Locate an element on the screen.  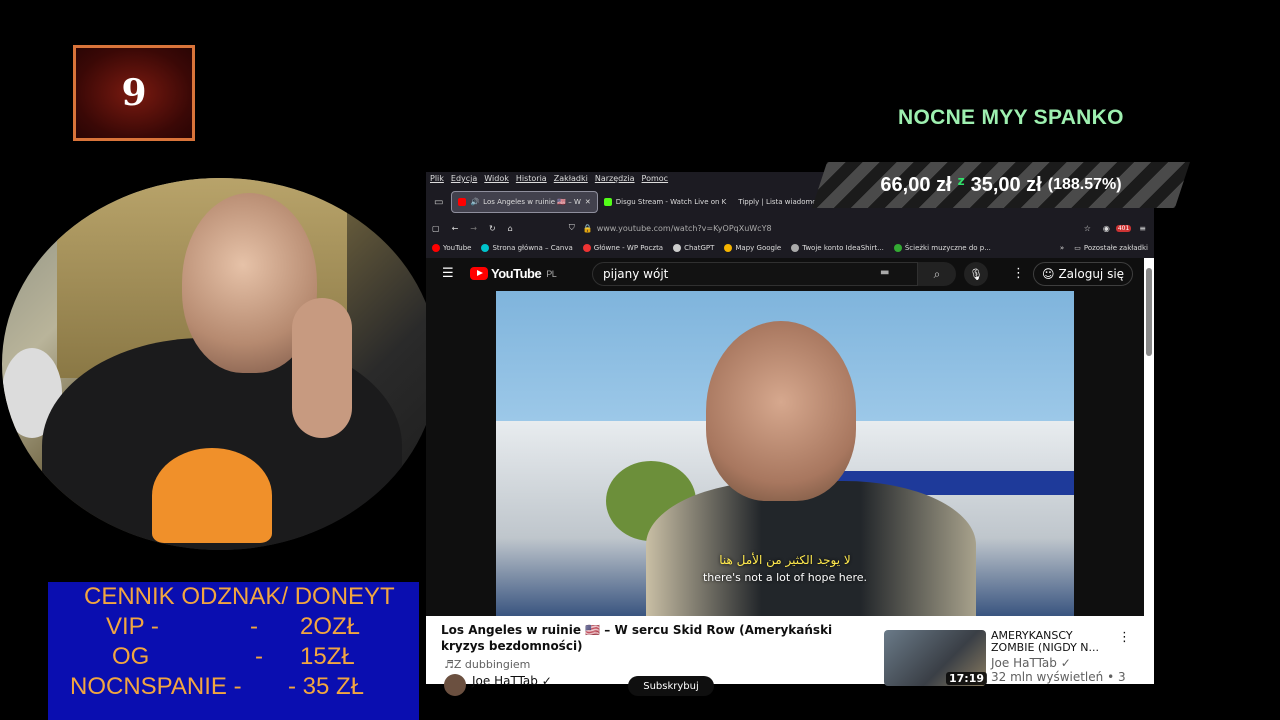
price-row-price: 2OZŁ is located at coordinates (330, 626).